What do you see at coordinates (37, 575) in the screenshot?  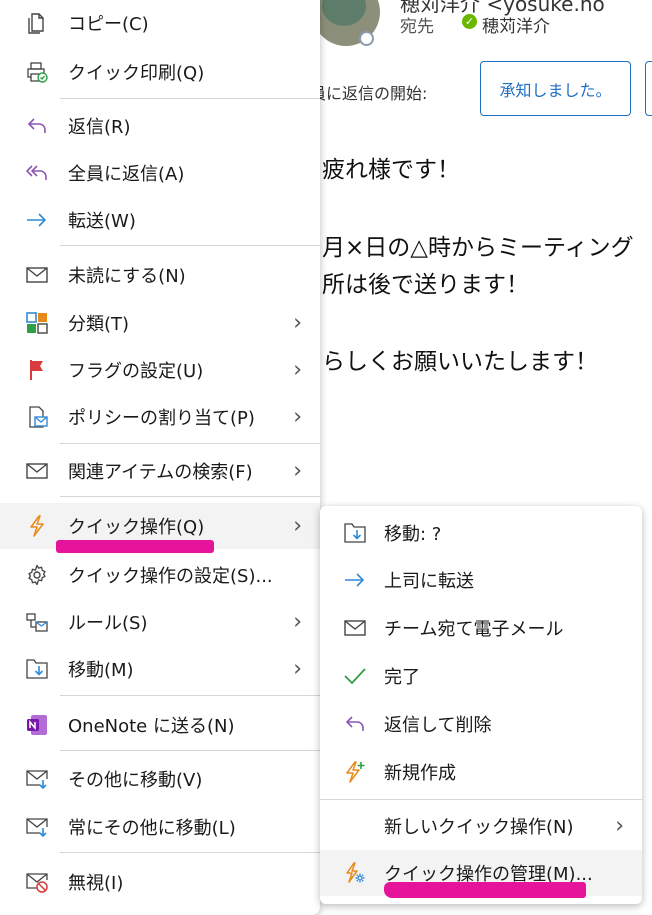 I see `gear-icon` at bounding box center [37, 575].